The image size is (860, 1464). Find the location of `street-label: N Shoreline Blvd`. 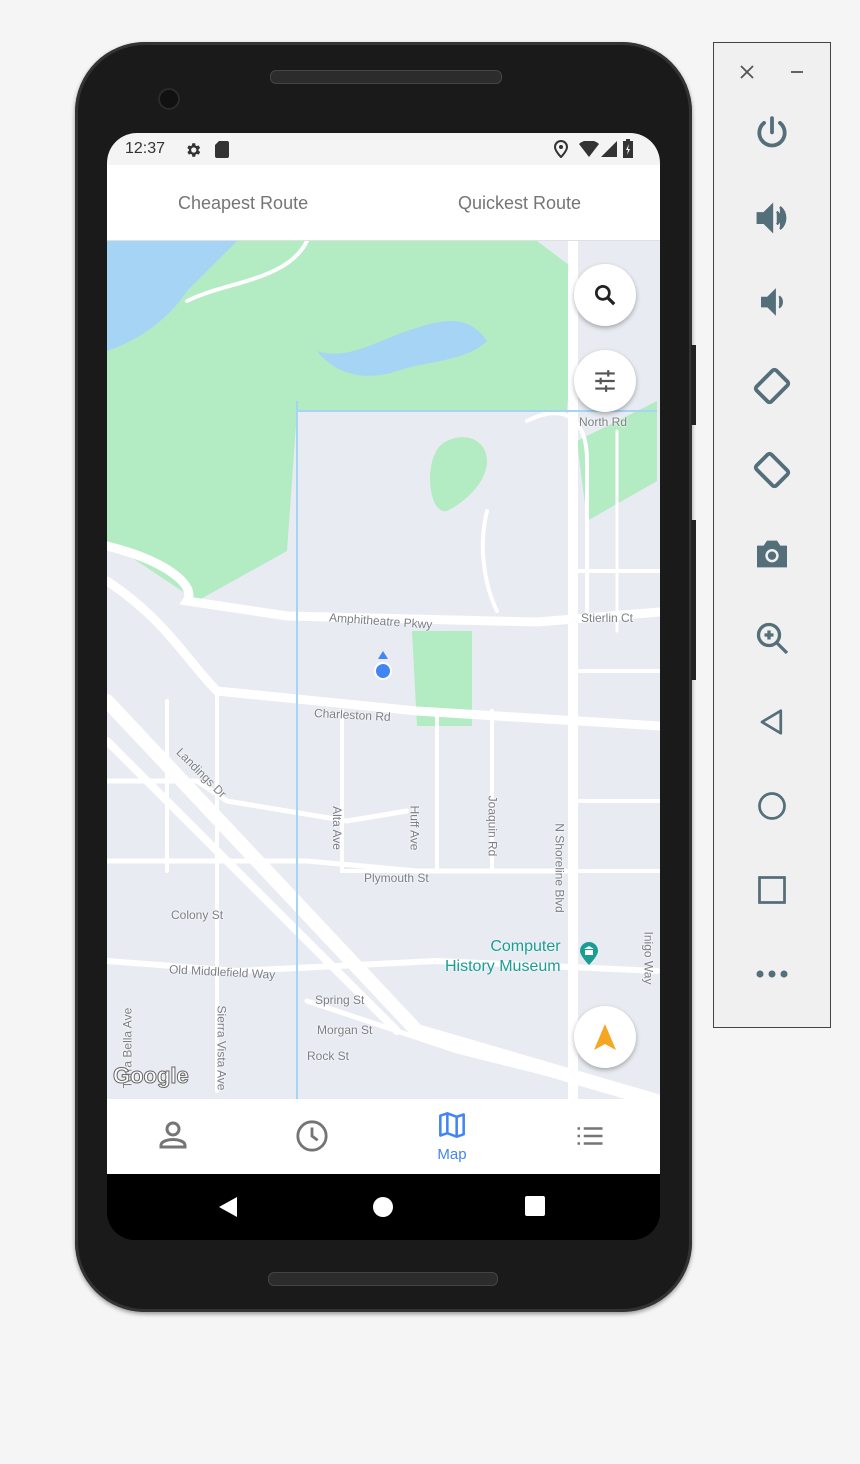

street-label: N Shoreline Blvd is located at coordinates (559, 868).